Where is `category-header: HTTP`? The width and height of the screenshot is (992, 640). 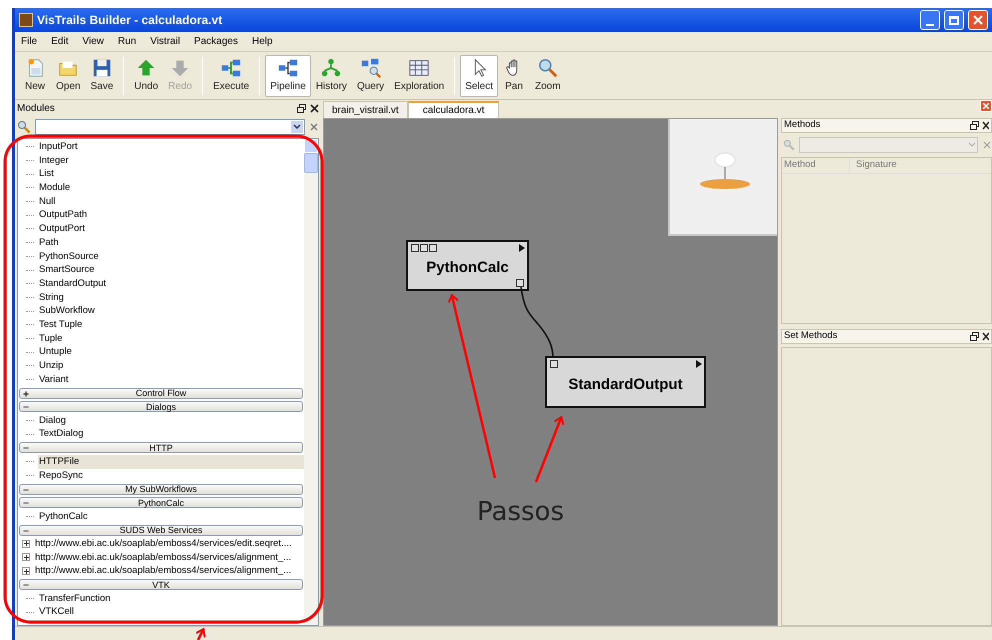 category-header: HTTP is located at coordinates (161, 448).